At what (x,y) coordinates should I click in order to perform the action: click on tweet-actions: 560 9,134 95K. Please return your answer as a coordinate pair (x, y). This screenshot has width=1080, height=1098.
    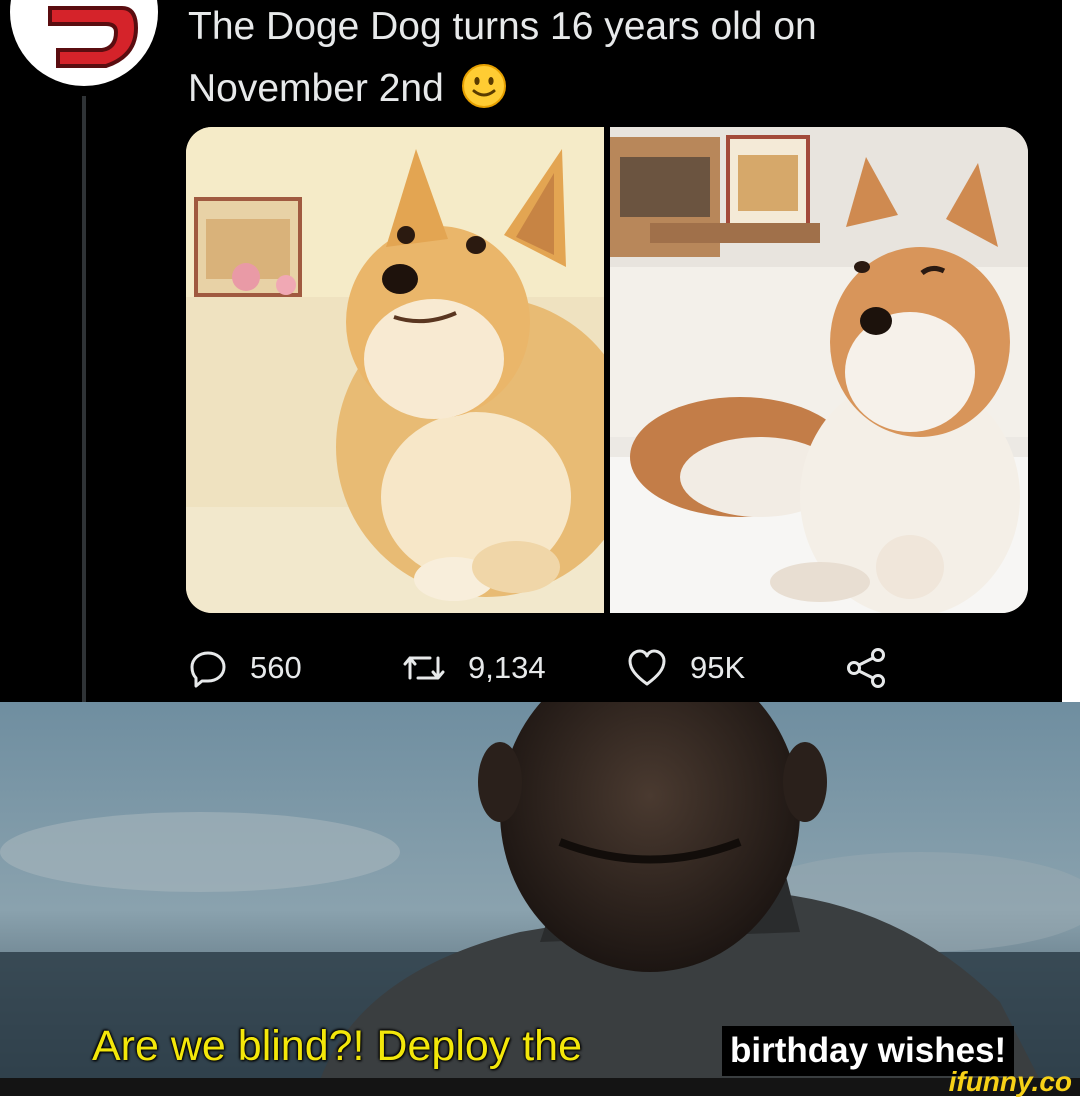
    Looking at the image, I should click on (548, 668).